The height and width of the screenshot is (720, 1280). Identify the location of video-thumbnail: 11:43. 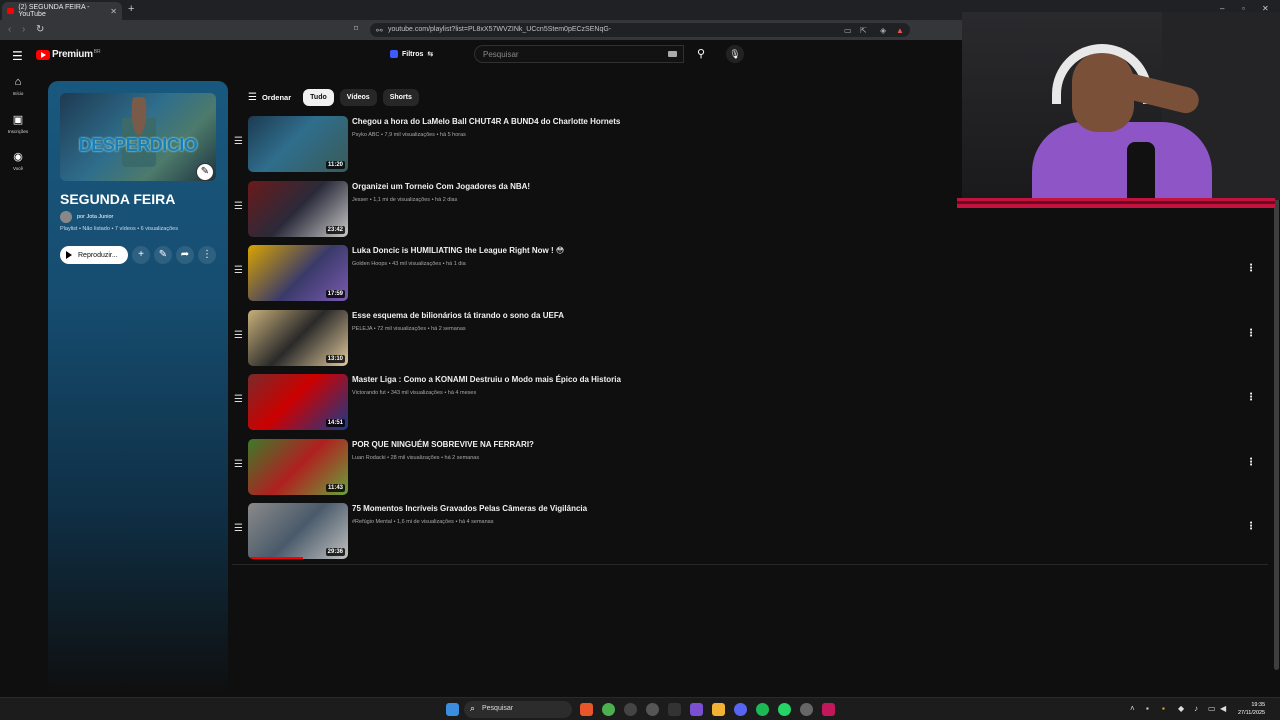
(298, 466).